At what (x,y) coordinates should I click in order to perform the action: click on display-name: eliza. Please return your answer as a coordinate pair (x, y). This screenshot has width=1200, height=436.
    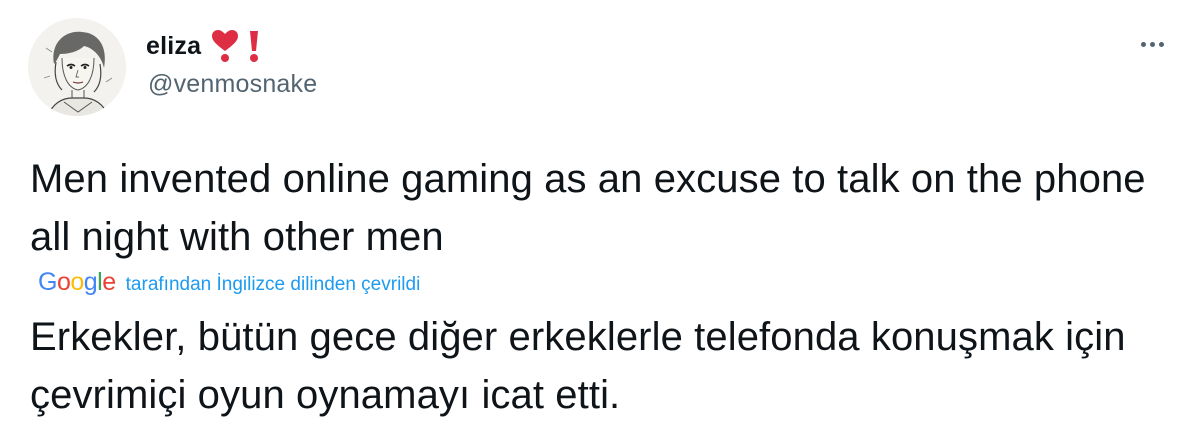
    Looking at the image, I should click on (173, 46).